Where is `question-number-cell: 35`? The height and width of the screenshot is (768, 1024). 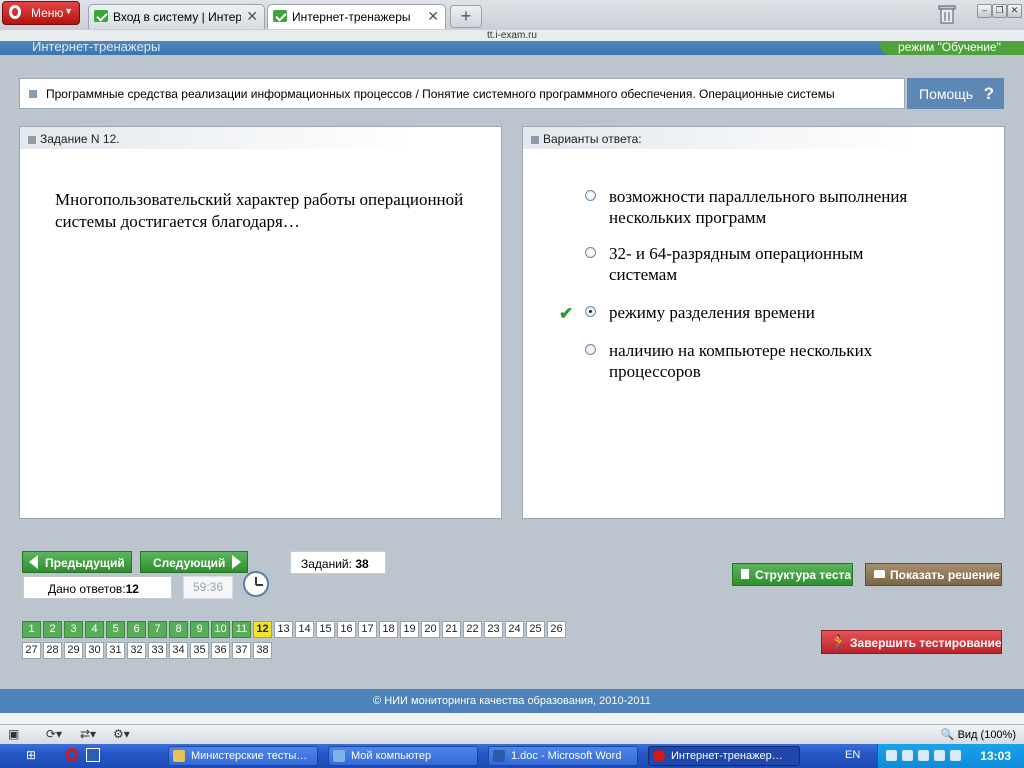
question-number-cell: 35 is located at coordinates (199, 650).